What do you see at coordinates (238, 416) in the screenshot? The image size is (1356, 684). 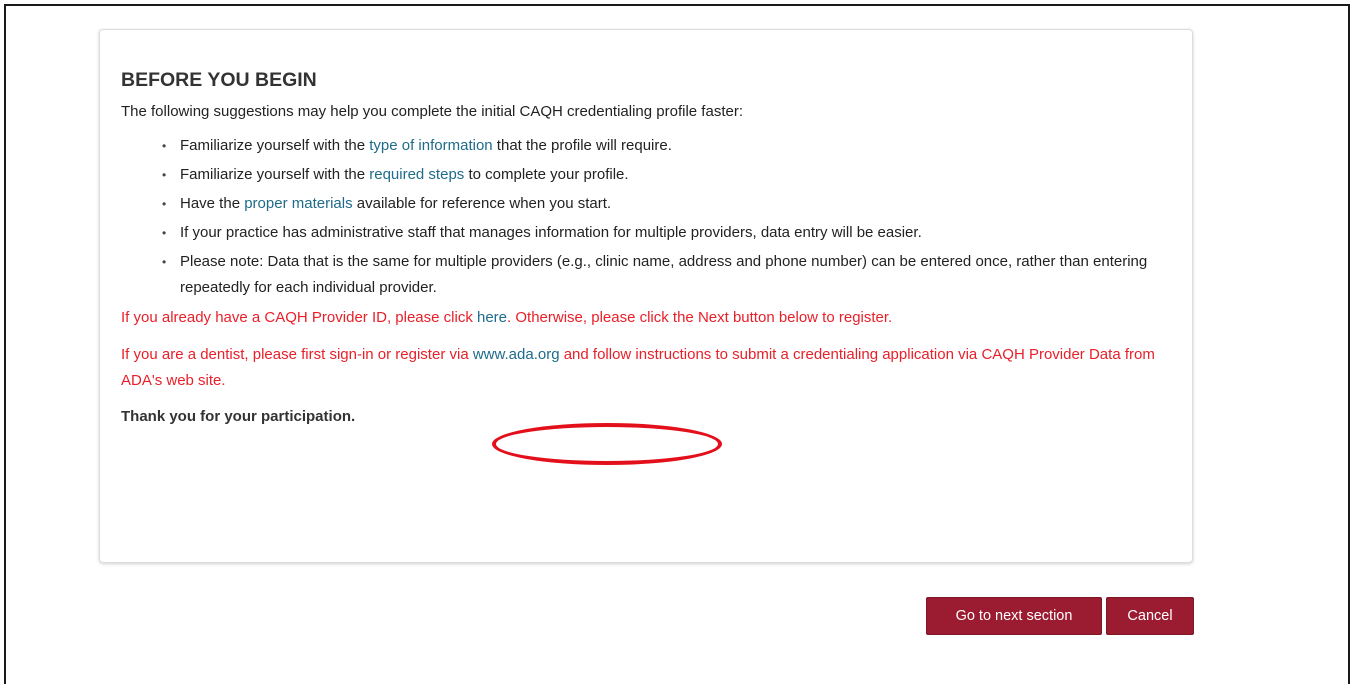 I see `thank-you-text: Thank you for your participation.` at bounding box center [238, 416].